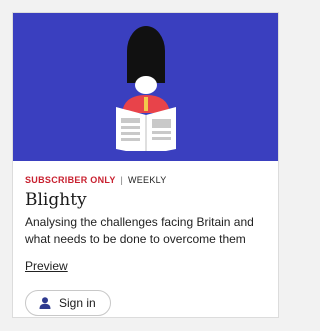 Image resolution: width=320 pixels, height=331 pixels. Describe the element at coordinates (147, 180) in the screenshot. I see `frequency-label: WEEKLY` at that location.